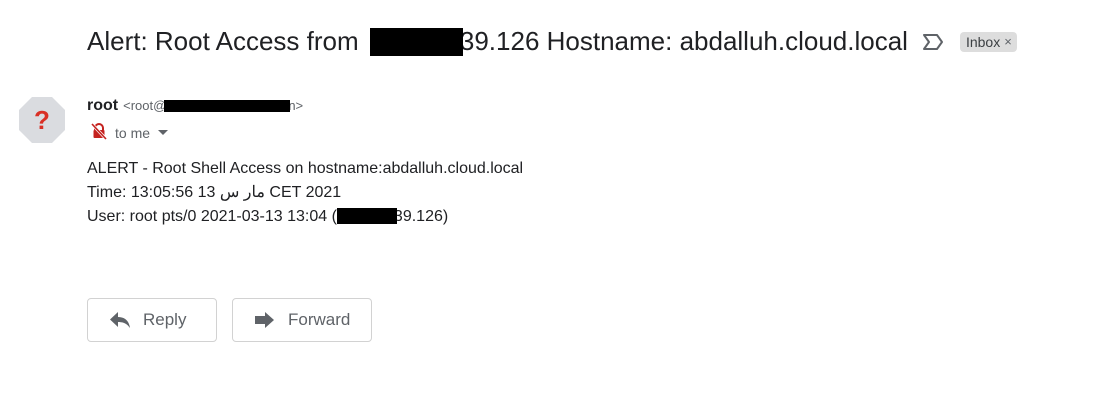  I want to click on importance-marker-icon, so click(933, 42).